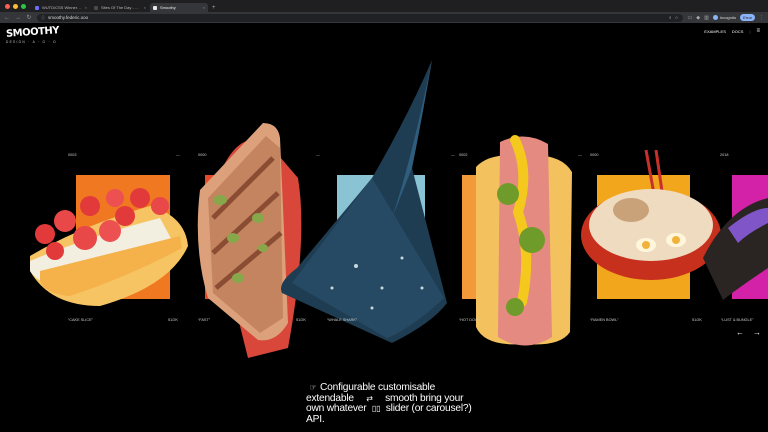 The width and height of the screenshot is (768, 432). I want to click on slide-year-label: 0002, so click(463, 155).